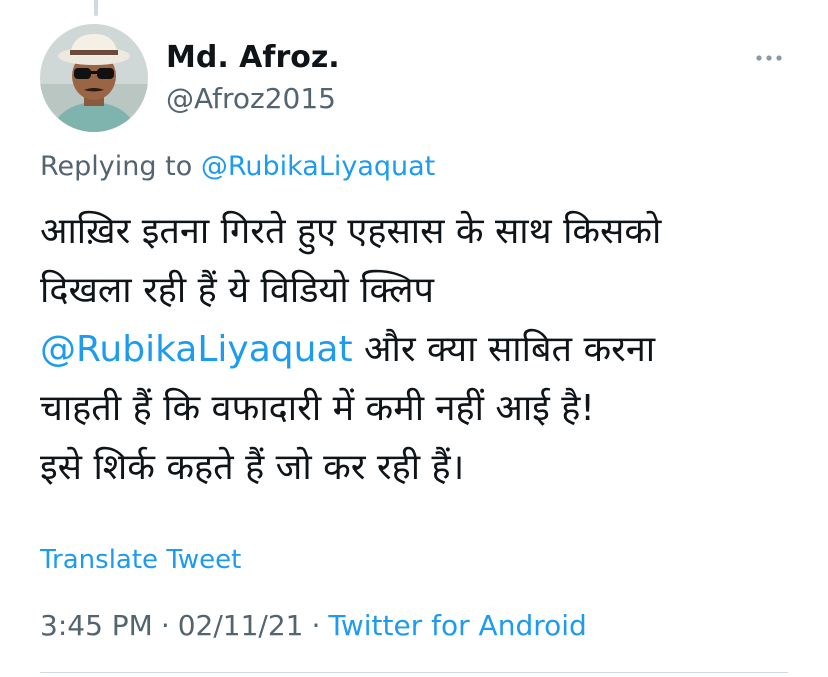  I want to click on tweet-text-line: चाहती हैं कि वफादारी में कमी नहीं आई है!, so click(317, 408).